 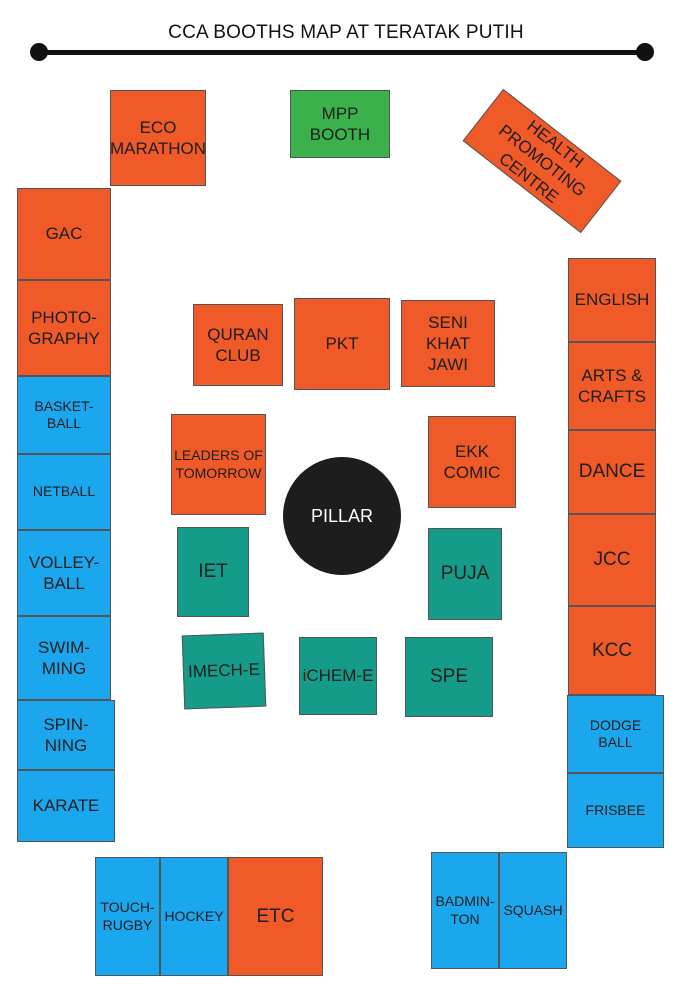 I want to click on booth-swimming: SWIM- MING, so click(x=64, y=658).